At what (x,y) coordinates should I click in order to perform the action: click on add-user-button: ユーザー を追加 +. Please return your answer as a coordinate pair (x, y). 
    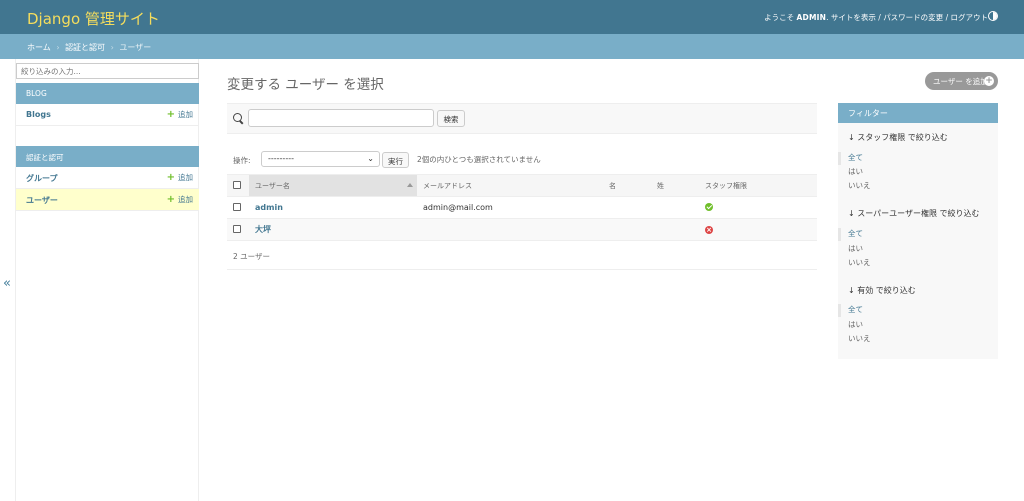
    Looking at the image, I should click on (961, 81).